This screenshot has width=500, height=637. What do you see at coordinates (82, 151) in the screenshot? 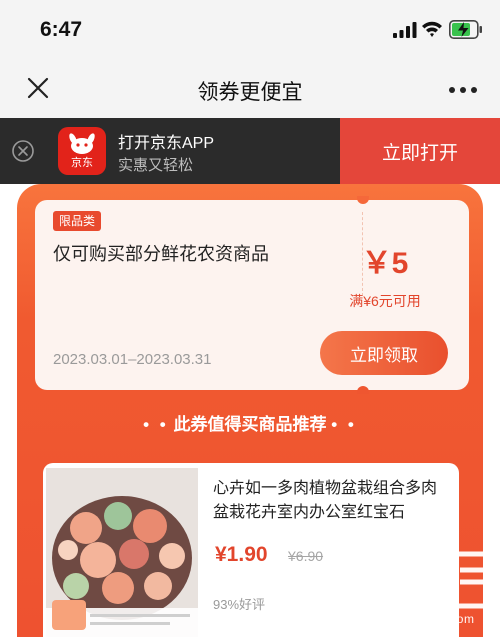
I see `jd-app-icon: 京东` at bounding box center [82, 151].